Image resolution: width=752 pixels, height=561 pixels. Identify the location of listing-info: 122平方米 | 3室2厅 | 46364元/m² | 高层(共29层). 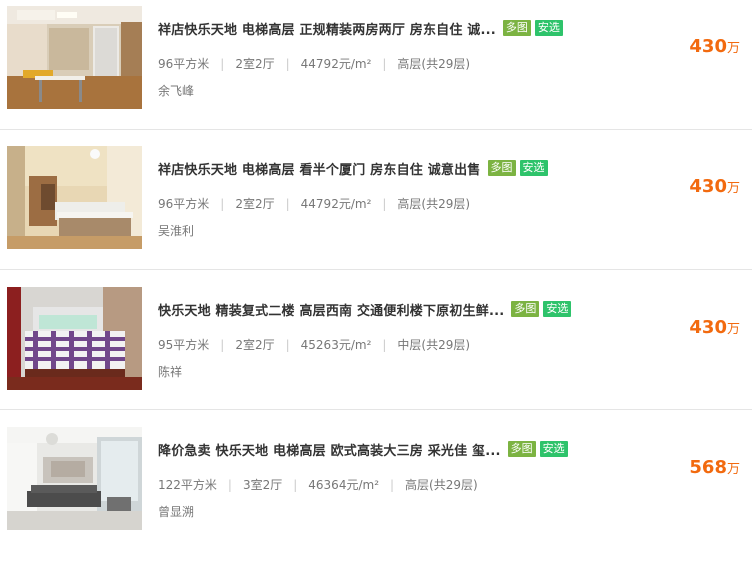
(318, 484).